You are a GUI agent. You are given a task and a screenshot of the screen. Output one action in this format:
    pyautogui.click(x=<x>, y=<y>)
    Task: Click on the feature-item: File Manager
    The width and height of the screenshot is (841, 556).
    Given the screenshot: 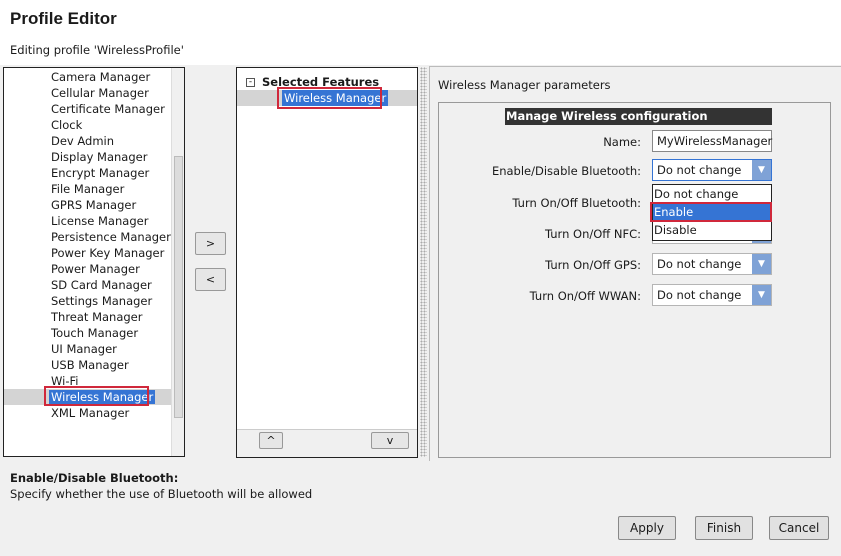 What is the action you would take?
    pyautogui.click(x=87, y=189)
    